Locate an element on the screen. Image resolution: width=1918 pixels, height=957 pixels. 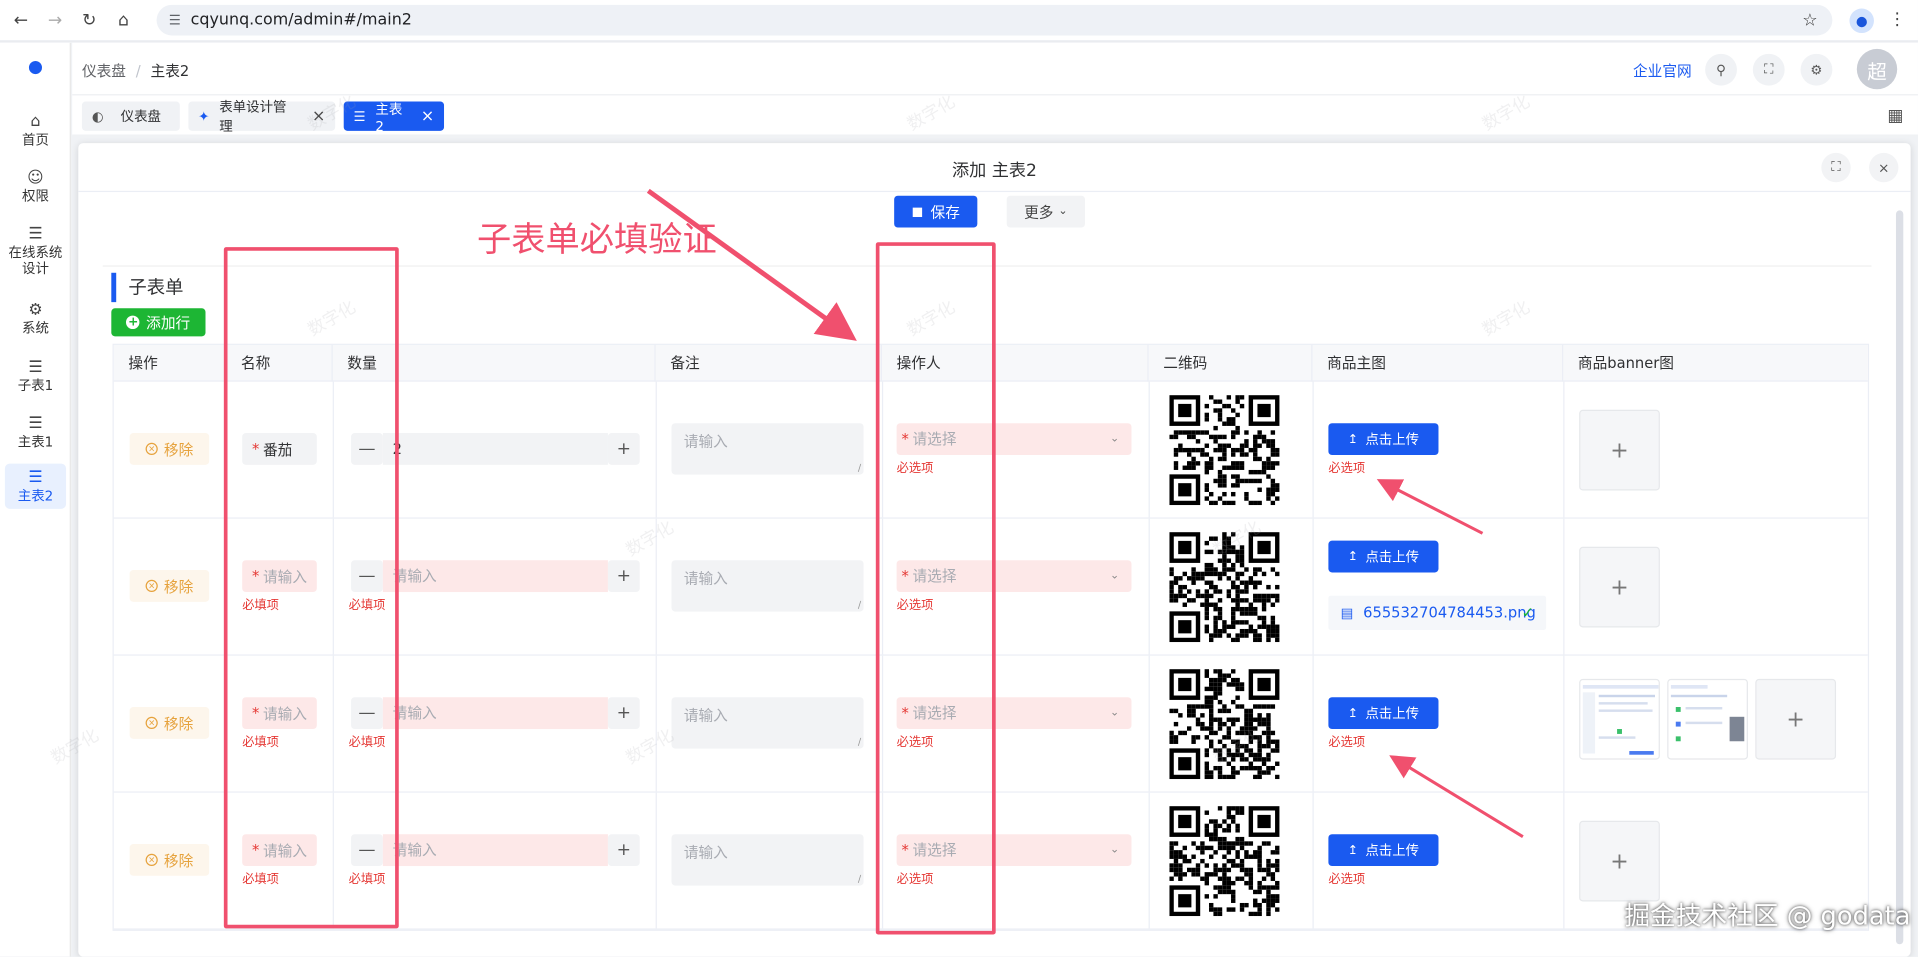
sidebar-item-main2: ☰ 主表2 is located at coordinates (35, 486).